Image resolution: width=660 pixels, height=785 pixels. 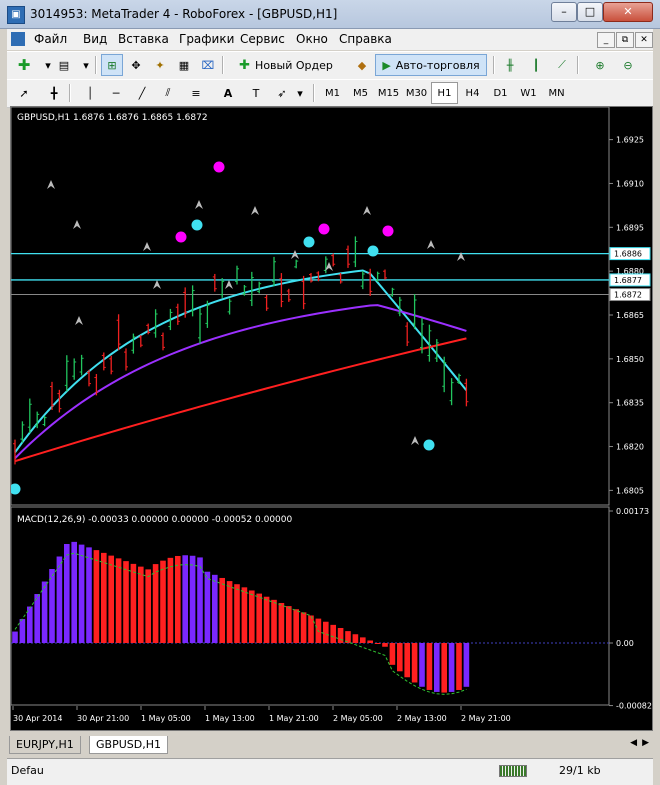 I want to click on candlesticks-icon: ┃, so click(x=536, y=65).